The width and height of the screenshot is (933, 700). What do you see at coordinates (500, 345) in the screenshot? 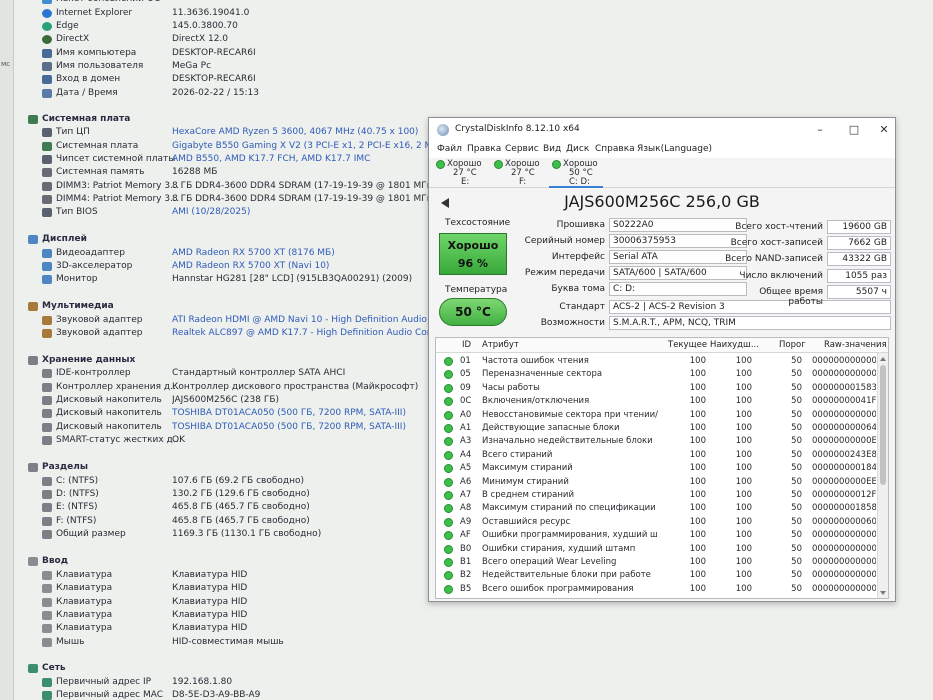
I see `col-attribute: Атрибут` at bounding box center [500, 345].